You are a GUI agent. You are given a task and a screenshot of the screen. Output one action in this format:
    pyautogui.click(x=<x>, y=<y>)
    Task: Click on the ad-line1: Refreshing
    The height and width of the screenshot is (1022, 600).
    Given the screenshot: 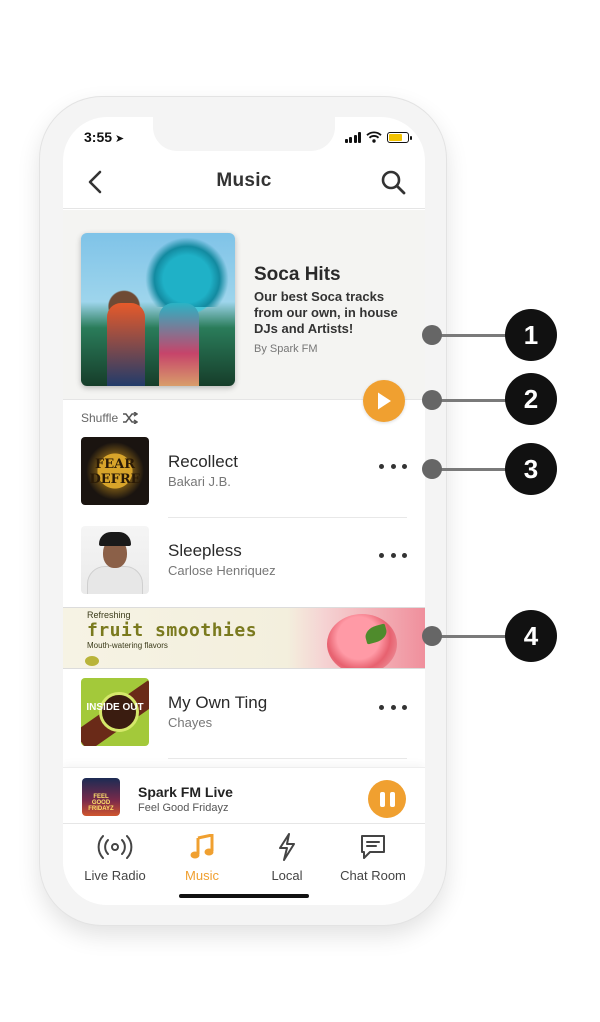 What is the action you would take?
    pyautogui.click(x=109, y=615)
    